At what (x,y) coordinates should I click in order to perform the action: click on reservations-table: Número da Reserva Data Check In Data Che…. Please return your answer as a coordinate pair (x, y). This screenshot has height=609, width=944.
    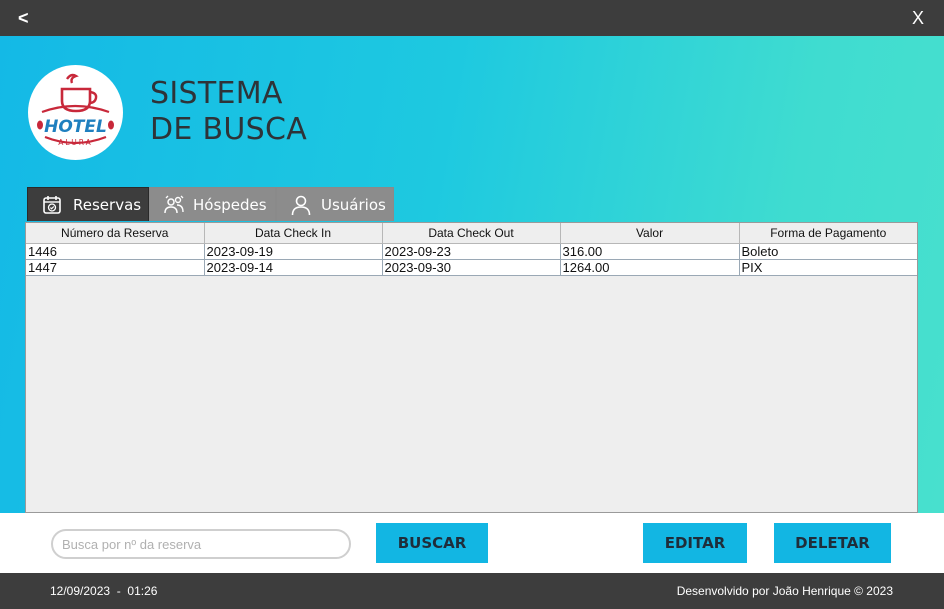
    Looking at the image, I should click on (471, 249).